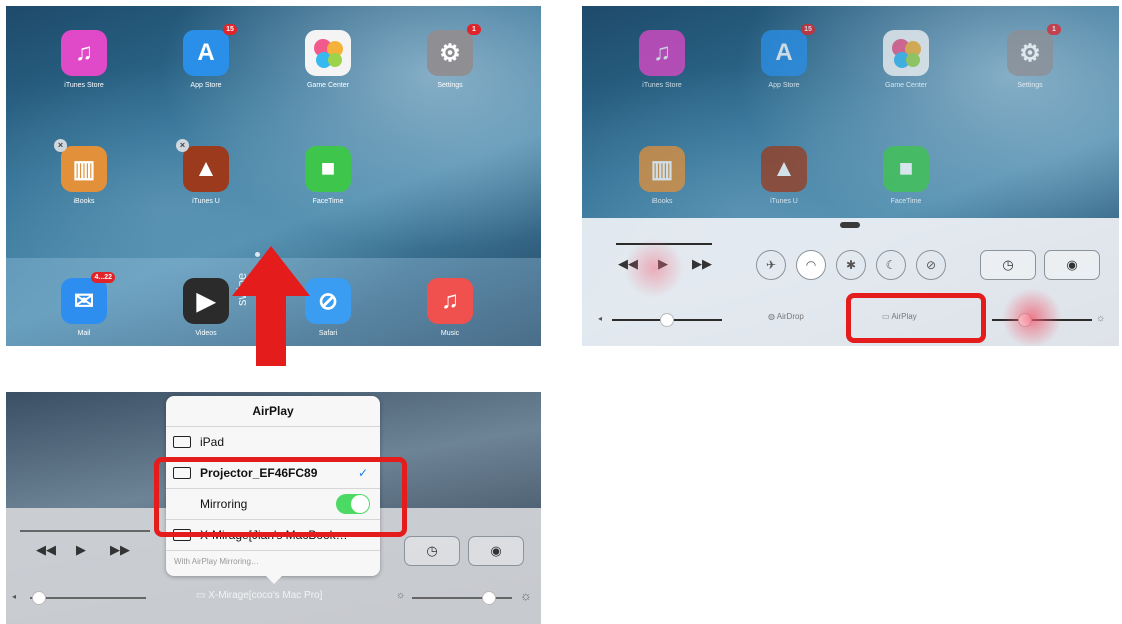 This screenshot has width=1122, height=624. What do you see at coordinates (182, 442) in the screenshot?
I see `screen-icon` at bounding box center [182, 442].